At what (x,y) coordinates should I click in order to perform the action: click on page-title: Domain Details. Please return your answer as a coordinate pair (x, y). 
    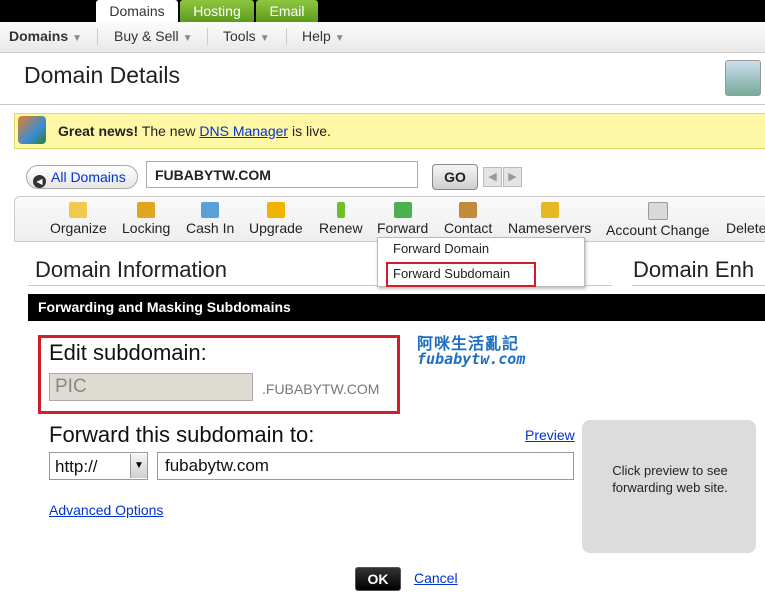
    Looking at the image, I should click on (102, 75).